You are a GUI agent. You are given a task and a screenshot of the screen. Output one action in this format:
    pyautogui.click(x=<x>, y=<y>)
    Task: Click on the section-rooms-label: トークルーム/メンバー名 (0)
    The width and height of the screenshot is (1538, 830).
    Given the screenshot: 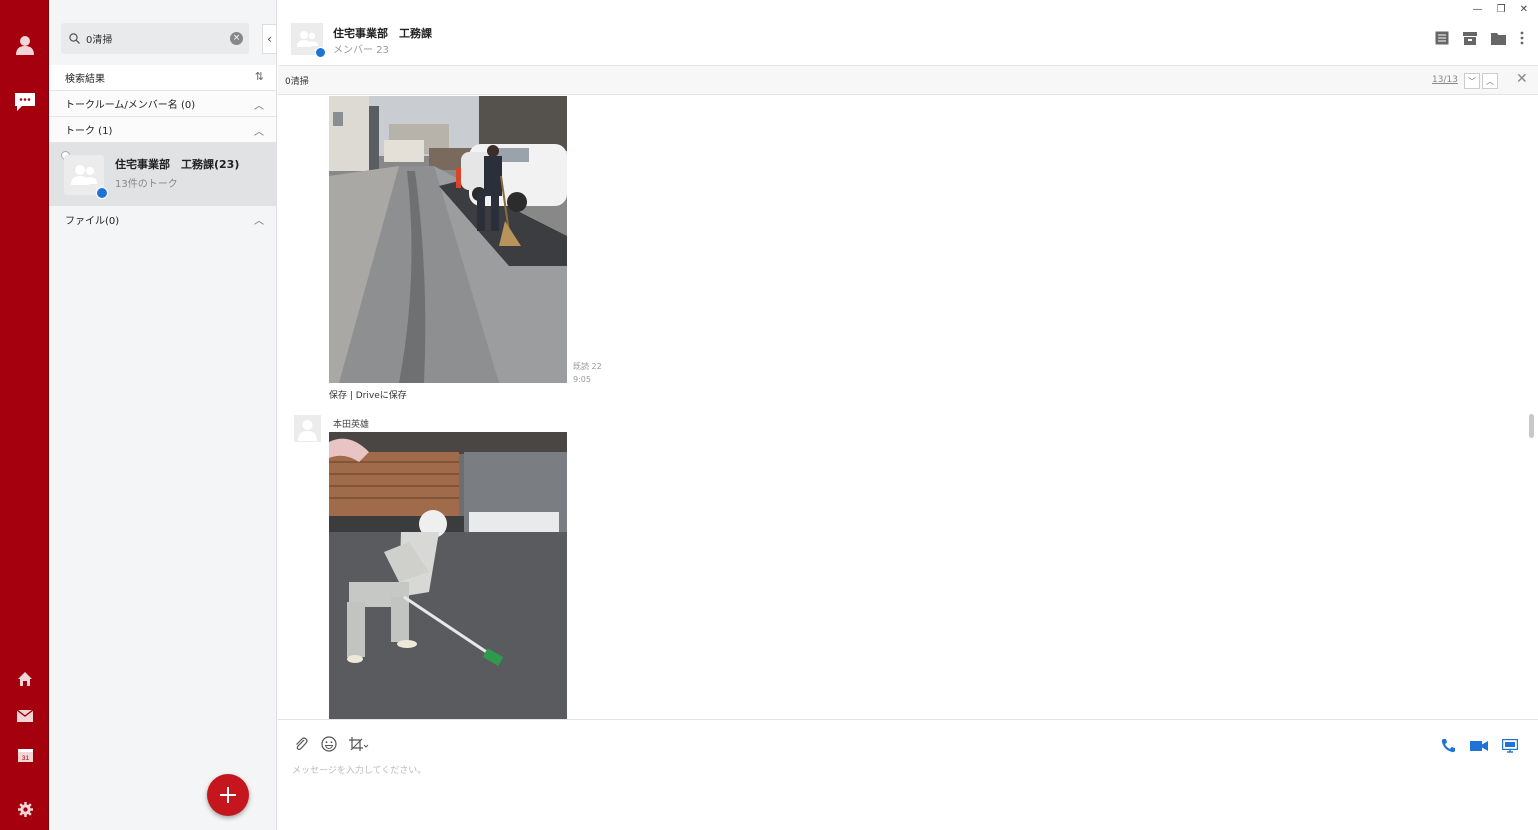 What is the action you would take?
    pyautogui.click(x=130, y=105)
    